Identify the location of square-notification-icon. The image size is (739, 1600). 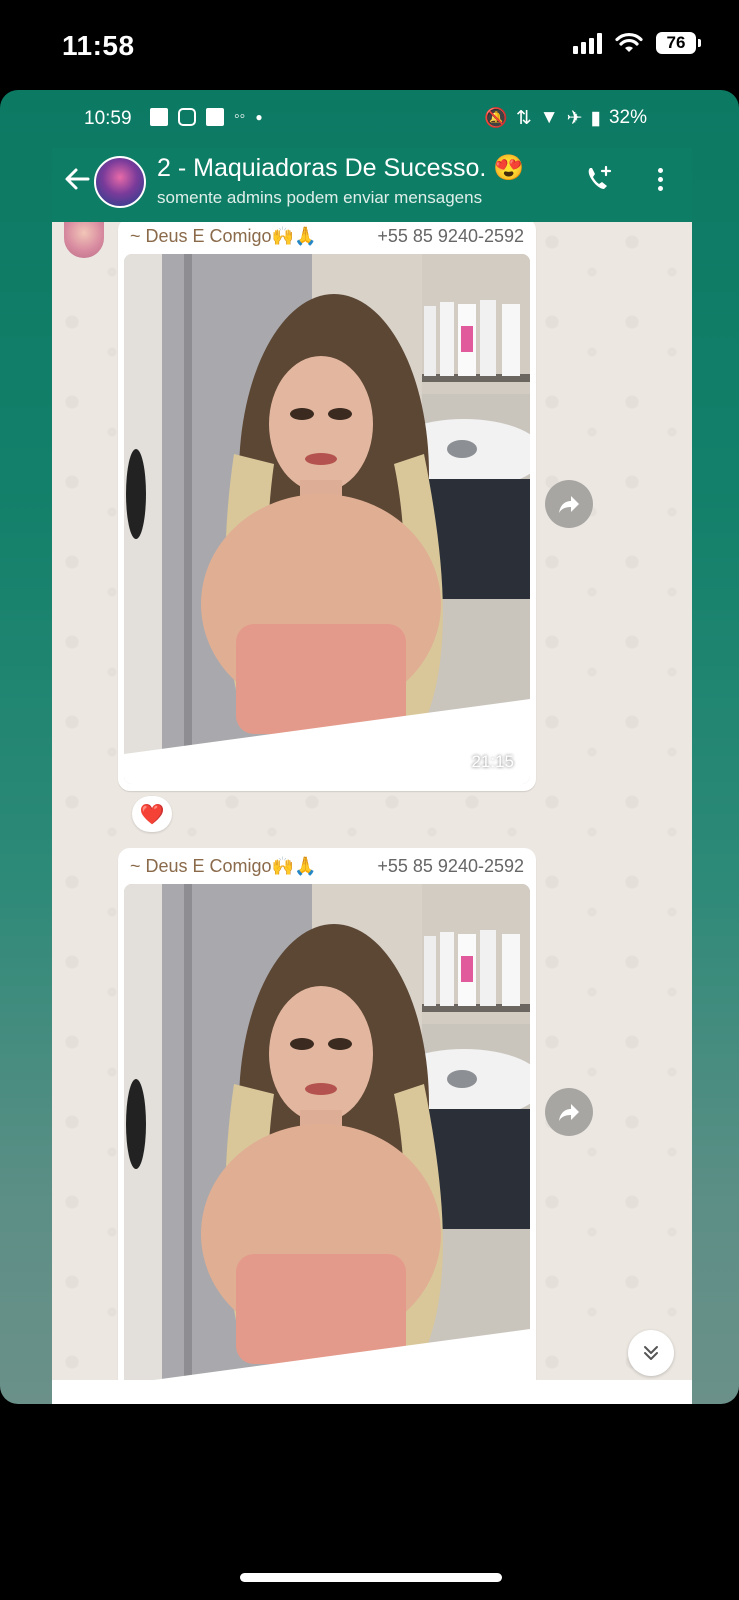
(215, 117).